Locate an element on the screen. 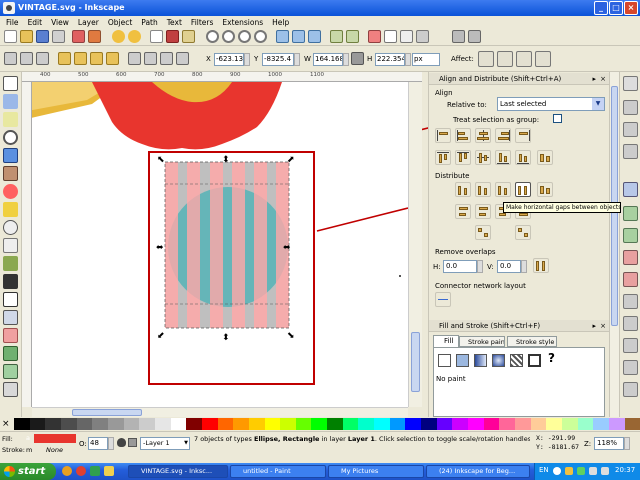  tray-icon is located at coordinates (569, 471).